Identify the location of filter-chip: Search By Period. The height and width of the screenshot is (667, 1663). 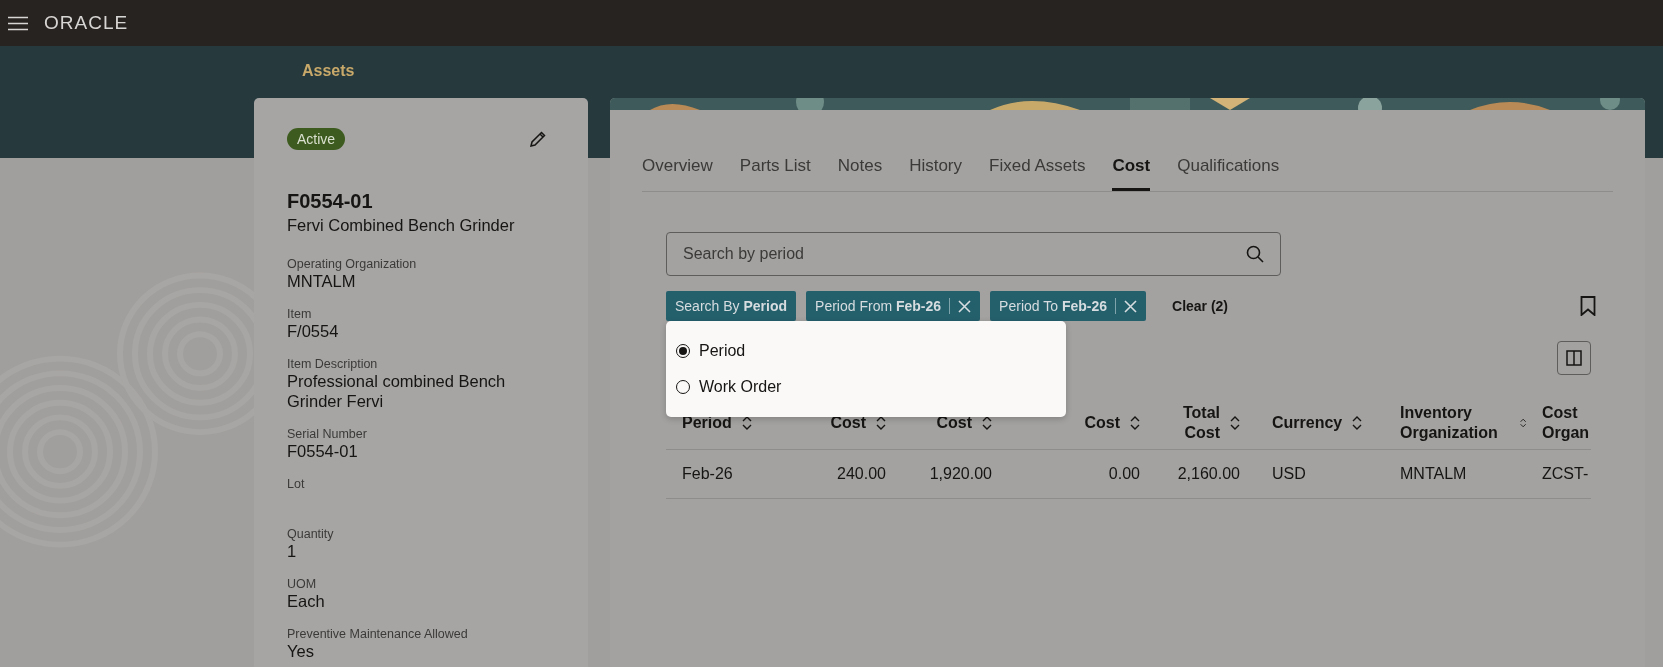
(731, 306).